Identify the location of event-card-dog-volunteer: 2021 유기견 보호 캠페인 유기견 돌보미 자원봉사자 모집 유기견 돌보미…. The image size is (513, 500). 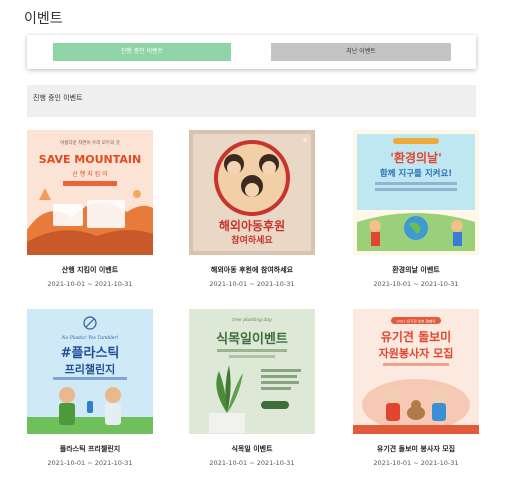
(416, 388).